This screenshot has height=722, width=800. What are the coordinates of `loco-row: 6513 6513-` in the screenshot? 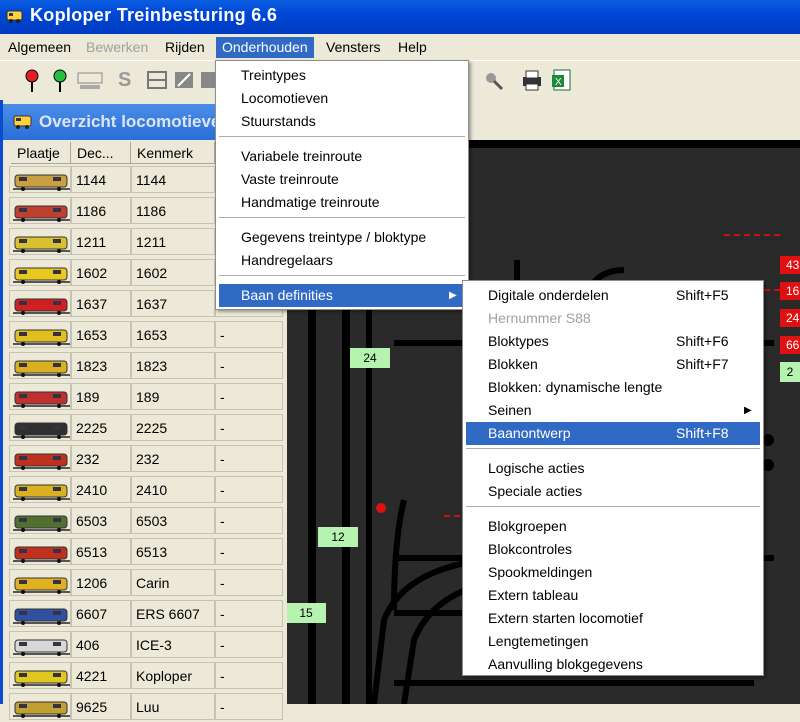 It's located at (146, 551).